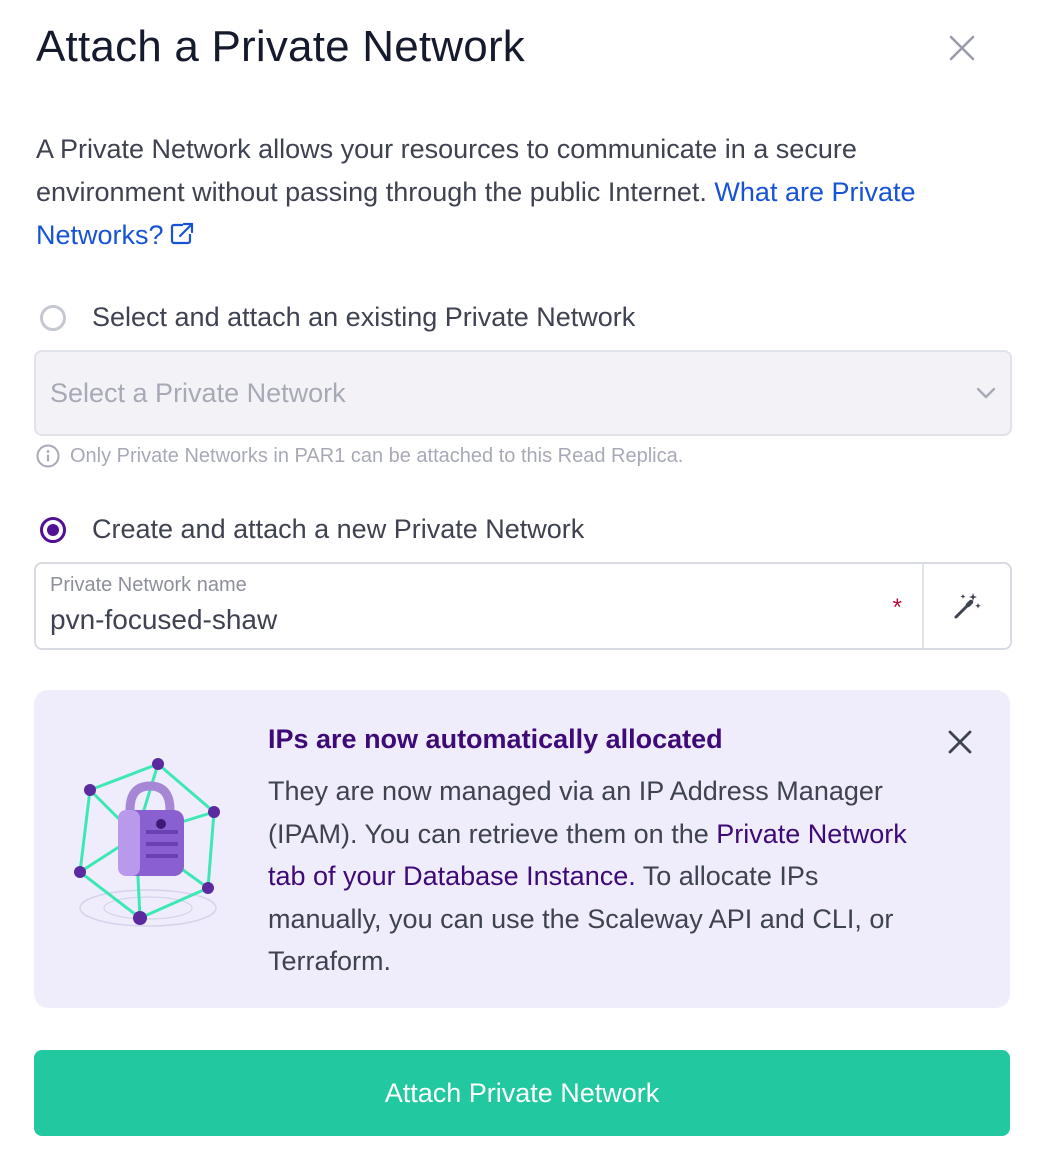 The width and height of the screenshot is (1040, 1164). Describe the element at coordinates (522, 1093) in the screenshot. I see `attach-private-network-button: Attach Private Network` at that location.